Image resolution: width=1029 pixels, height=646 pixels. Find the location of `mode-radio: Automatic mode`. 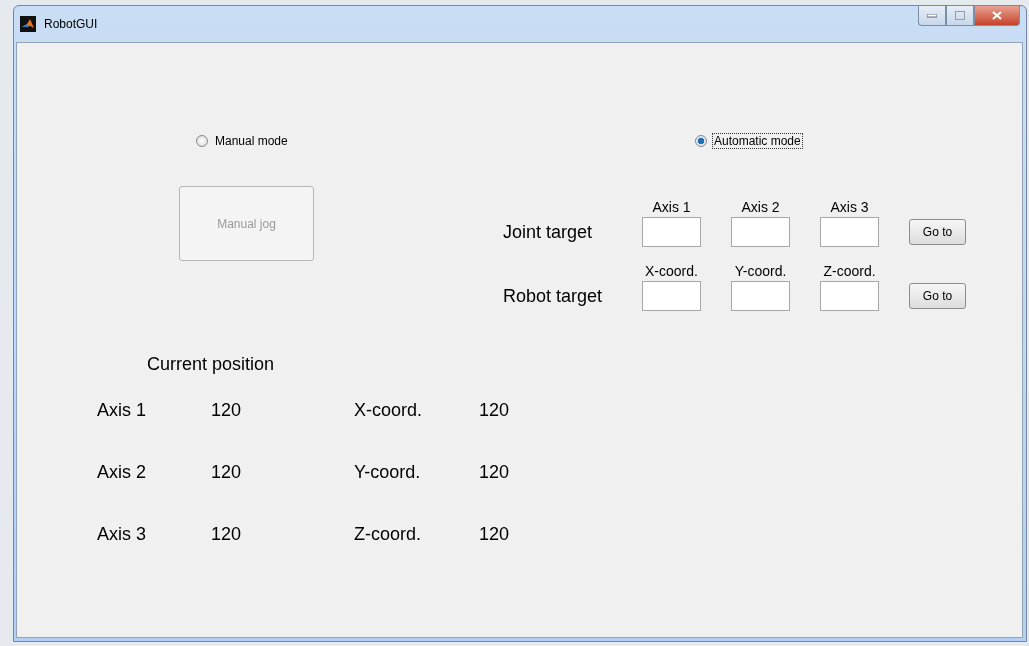

mode-radio: Automatic mode is located at coordinates (830, 141).